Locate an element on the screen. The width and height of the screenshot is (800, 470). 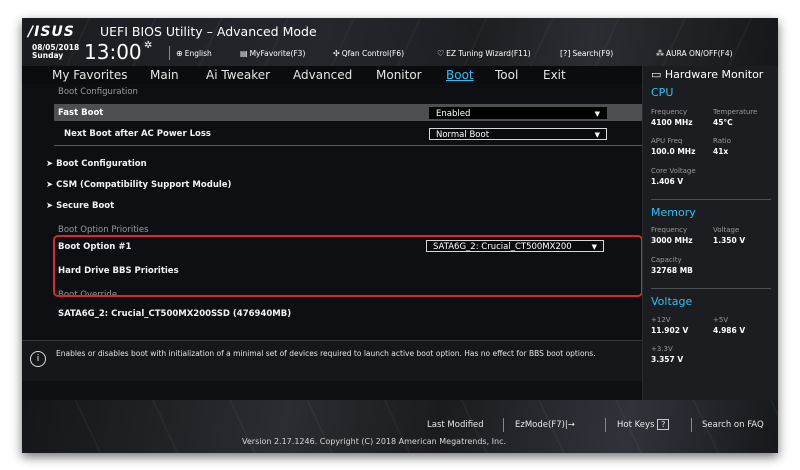
v12-value: 11.902 V is located at coordinates (670, 330).